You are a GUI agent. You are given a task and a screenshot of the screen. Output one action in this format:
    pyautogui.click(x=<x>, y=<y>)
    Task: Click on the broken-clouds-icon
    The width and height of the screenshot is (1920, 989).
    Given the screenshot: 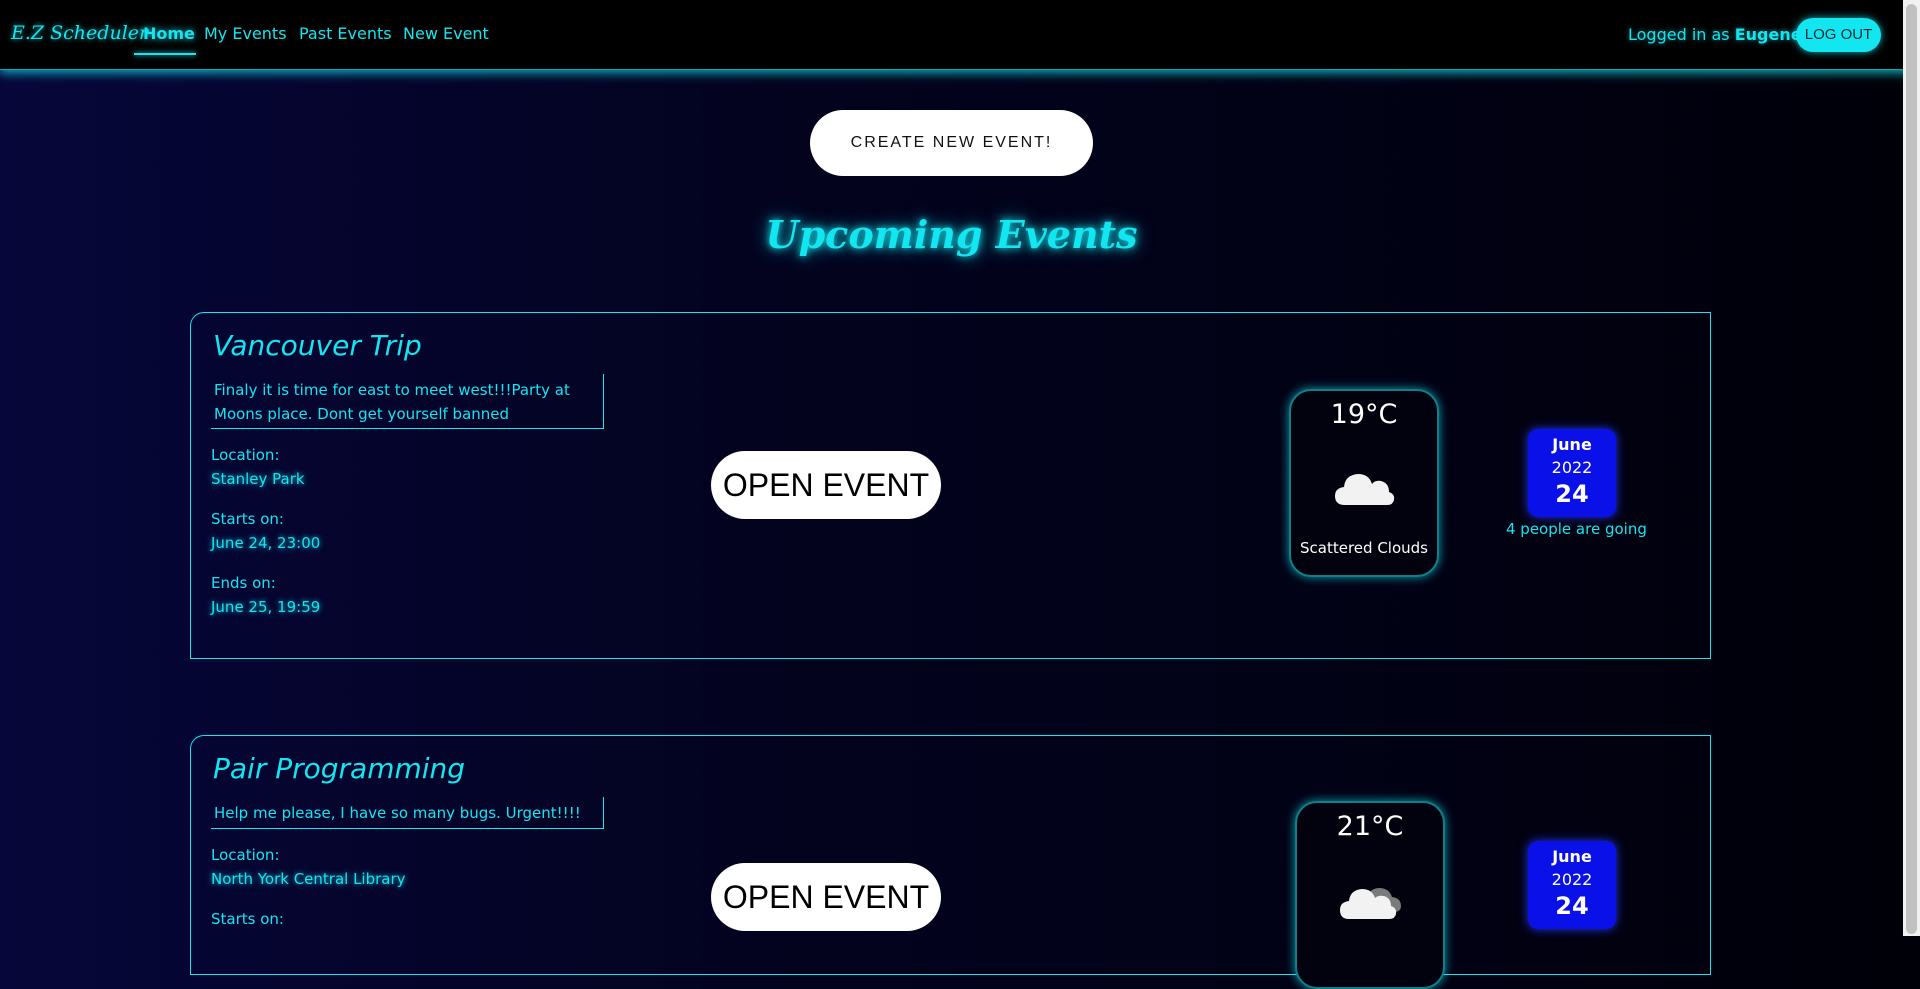 What is the action you would take?
    pyautogui.click(x=1370, y=903)
    